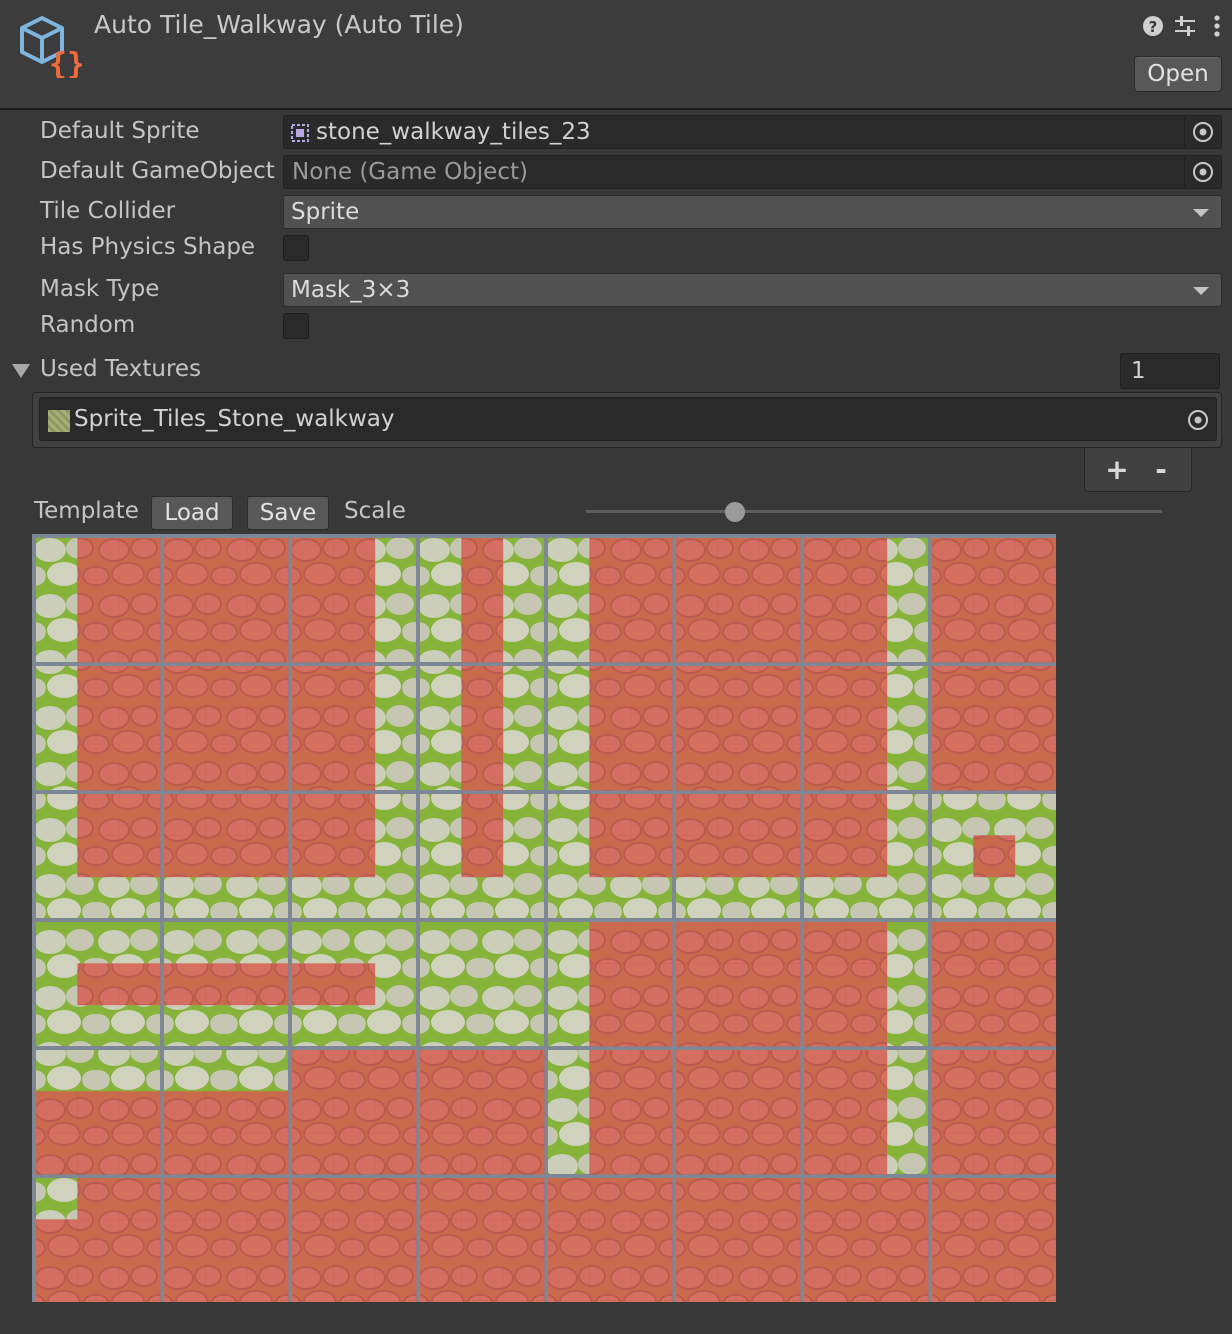  Describe the element at coordinates (752, 212) in the screenshot. I see `tile-collider-dropdown: Sprite` at that location.